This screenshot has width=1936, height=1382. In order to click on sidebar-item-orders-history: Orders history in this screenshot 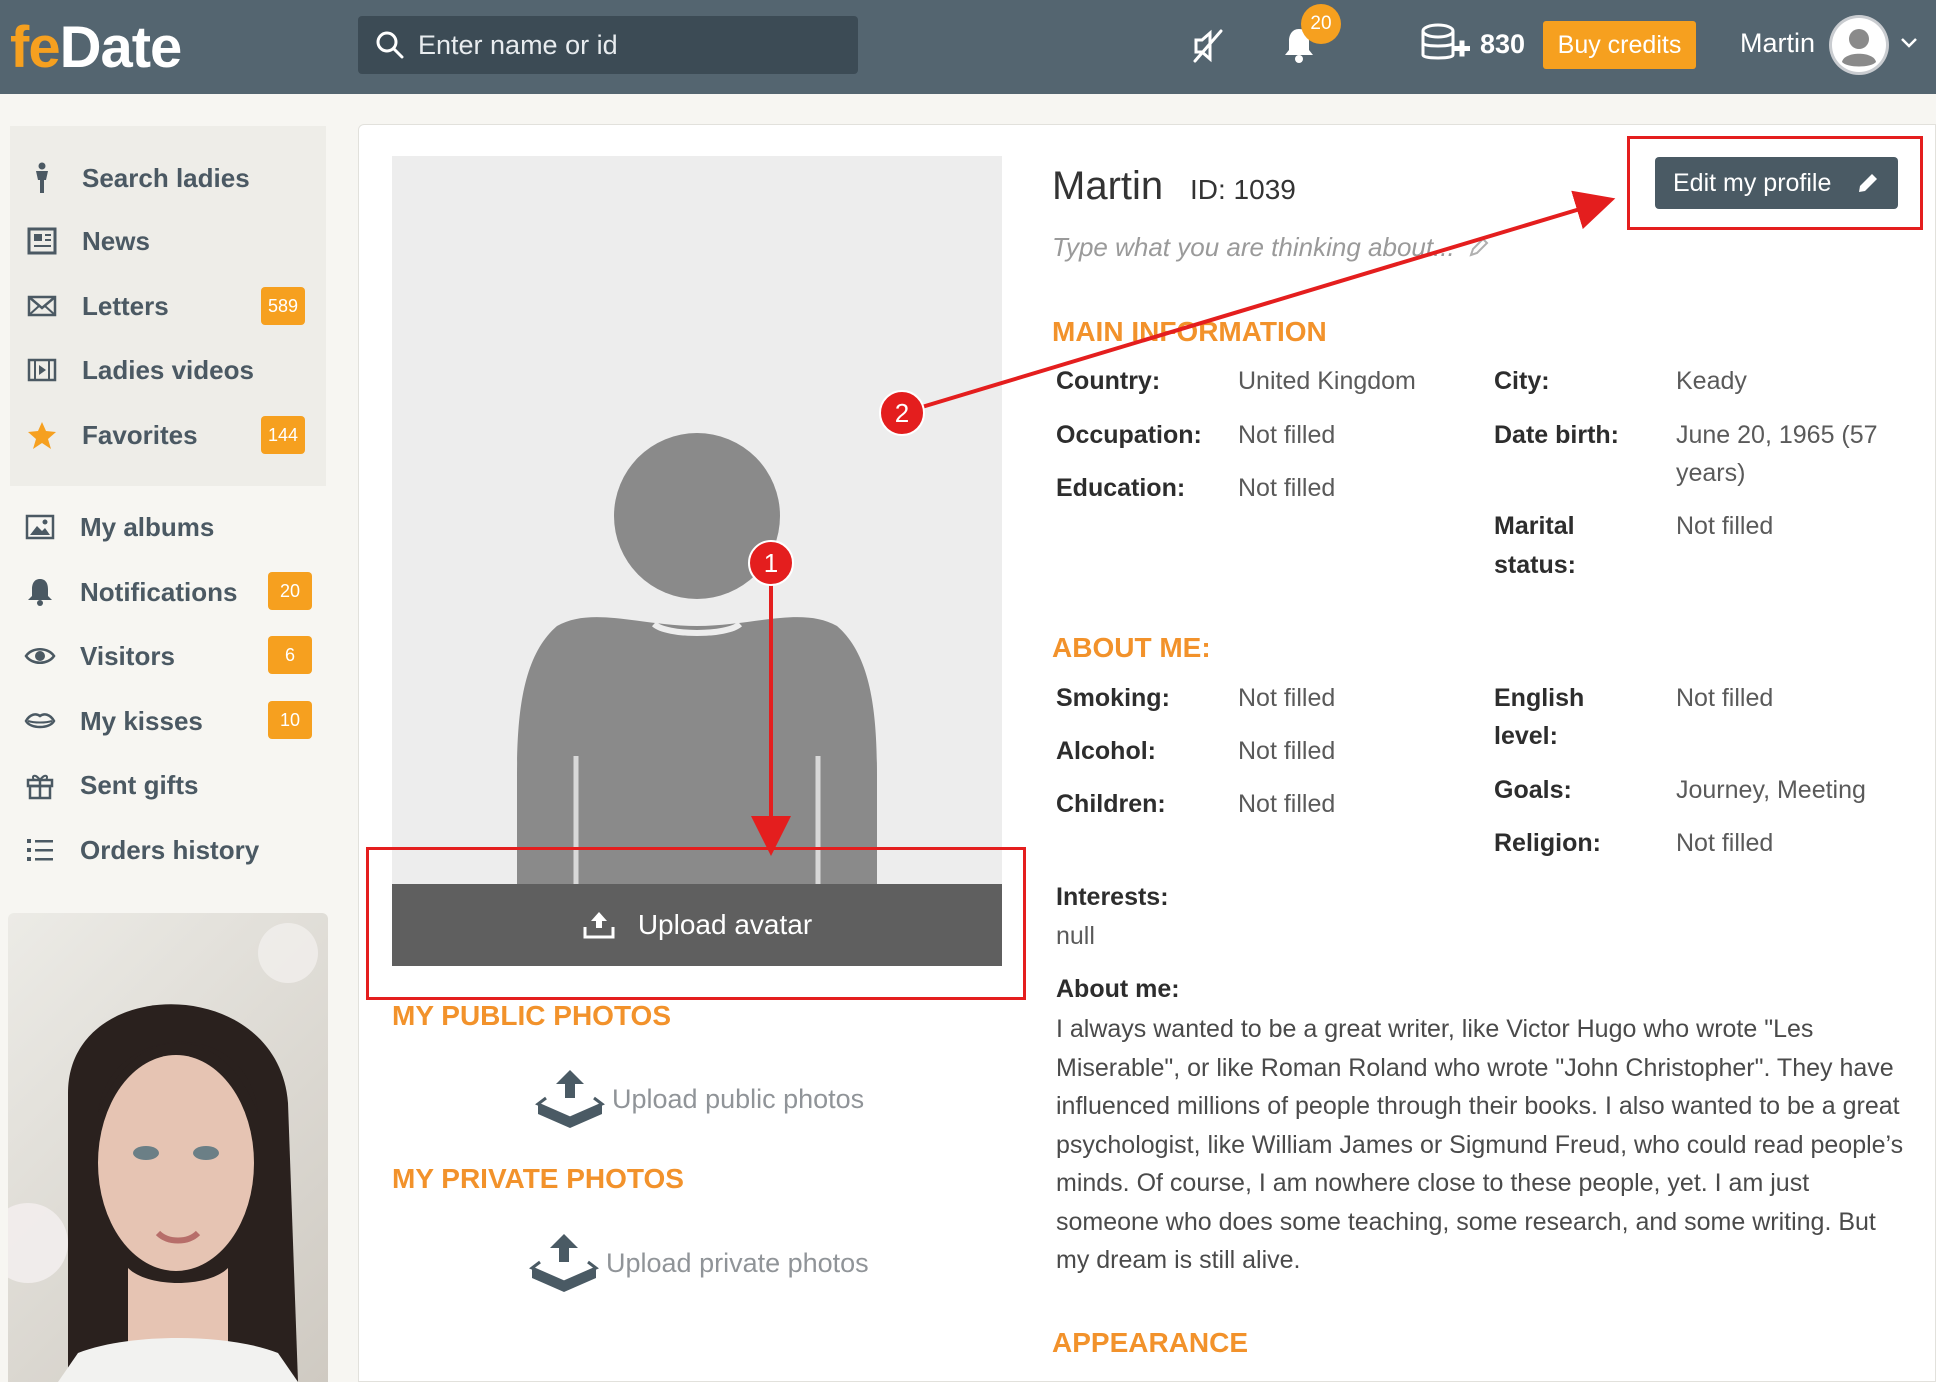, I will do `click(140, 850)`.